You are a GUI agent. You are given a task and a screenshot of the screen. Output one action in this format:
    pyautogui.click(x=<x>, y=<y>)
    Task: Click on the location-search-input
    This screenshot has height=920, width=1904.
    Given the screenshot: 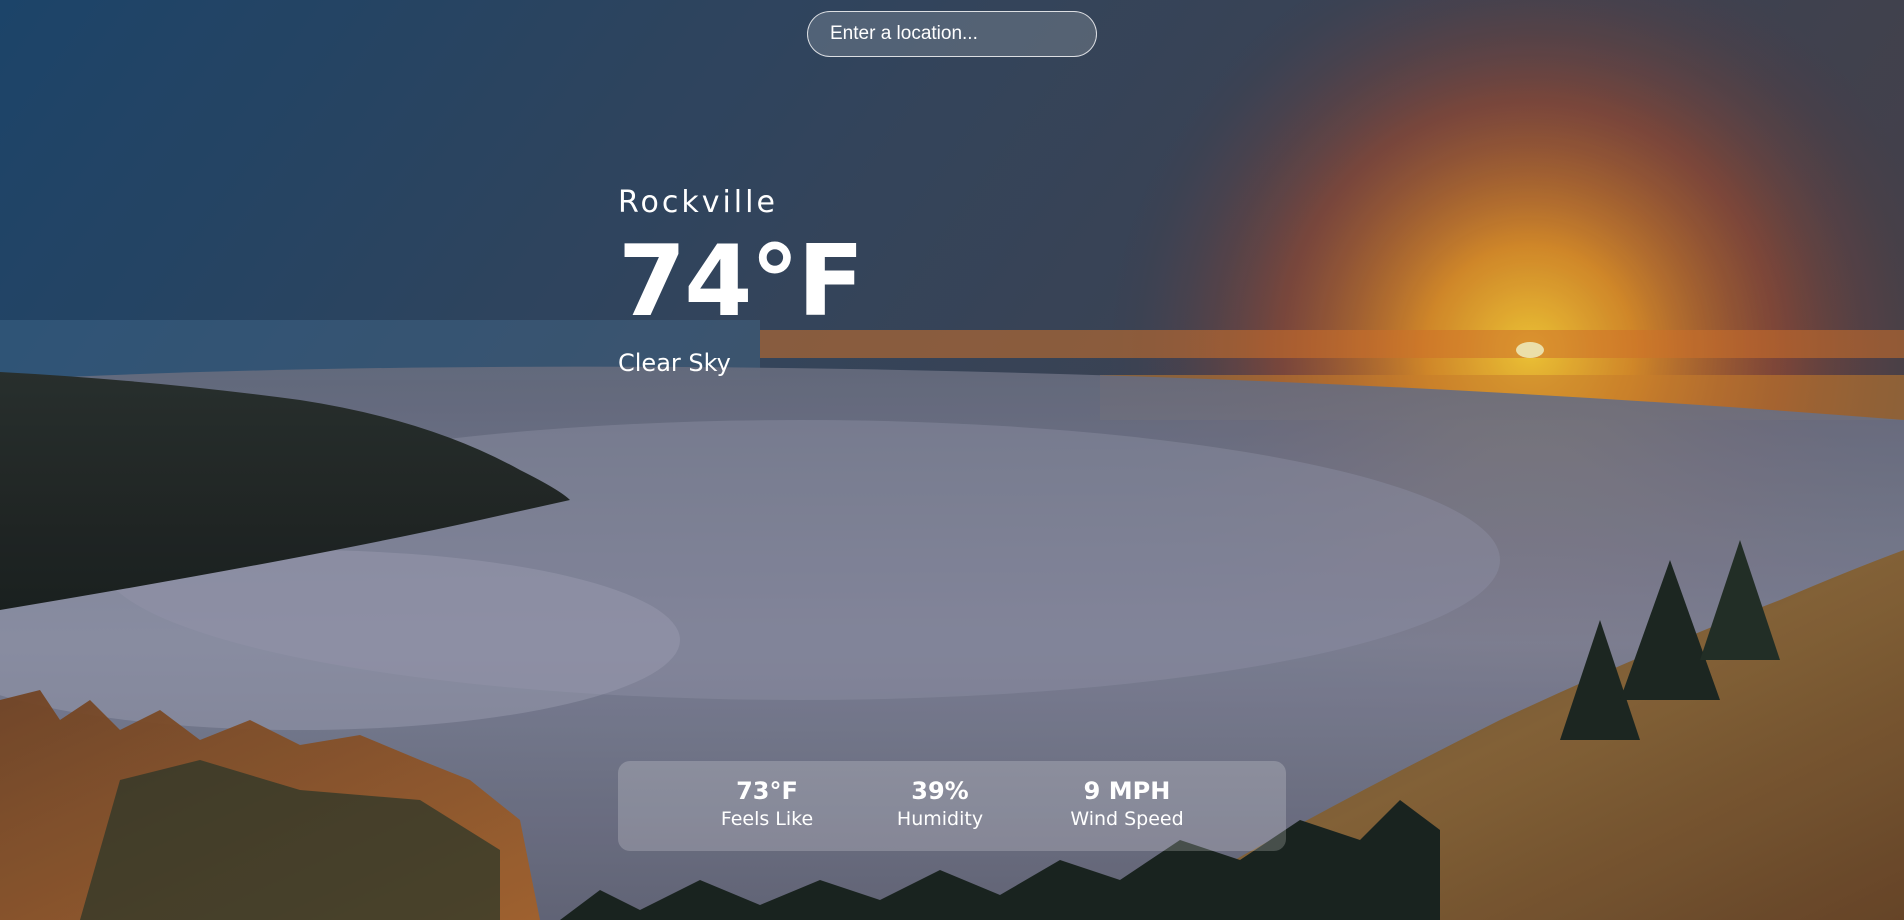 What is the action you would take?
    pyautogui.click(x=952, y=34)
    